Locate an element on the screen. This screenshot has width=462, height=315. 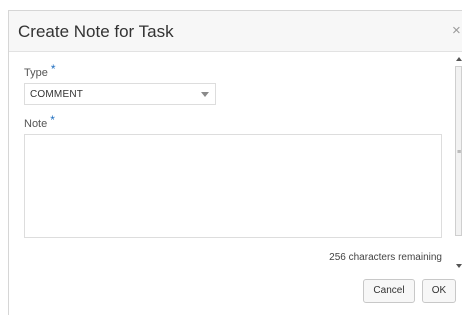
type-select: COMMENT is located at coordinates (120, 94).